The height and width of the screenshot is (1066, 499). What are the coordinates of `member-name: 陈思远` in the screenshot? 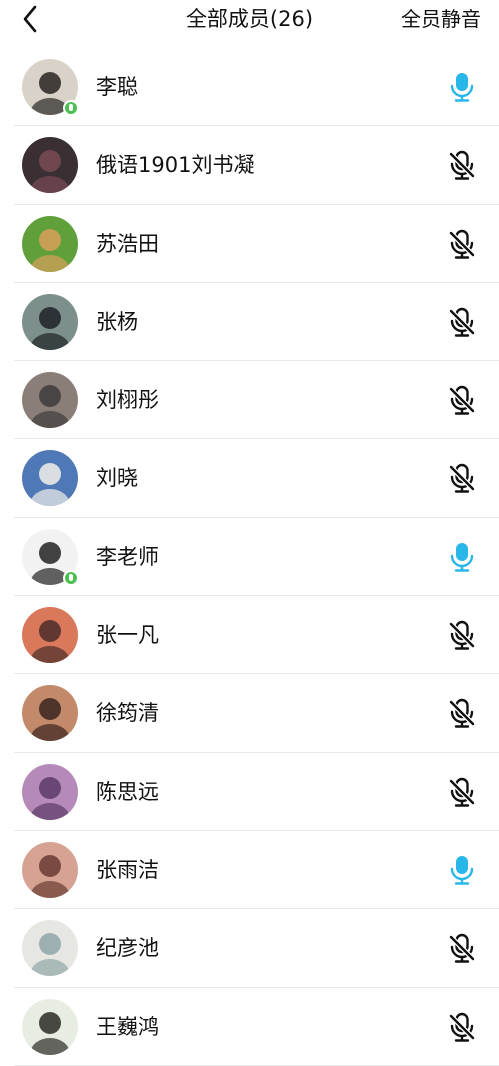 It's located at (127, 791).